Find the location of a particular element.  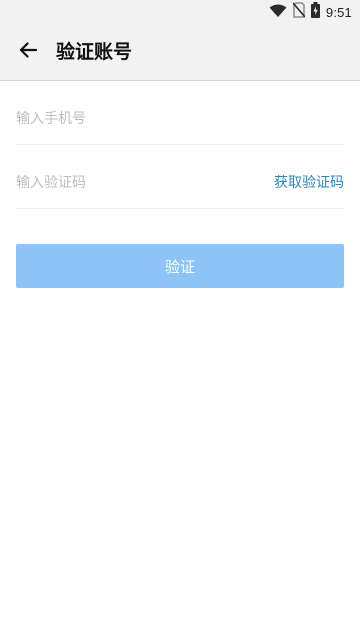

battery-charging-icon is located at coordinates (315, 12).